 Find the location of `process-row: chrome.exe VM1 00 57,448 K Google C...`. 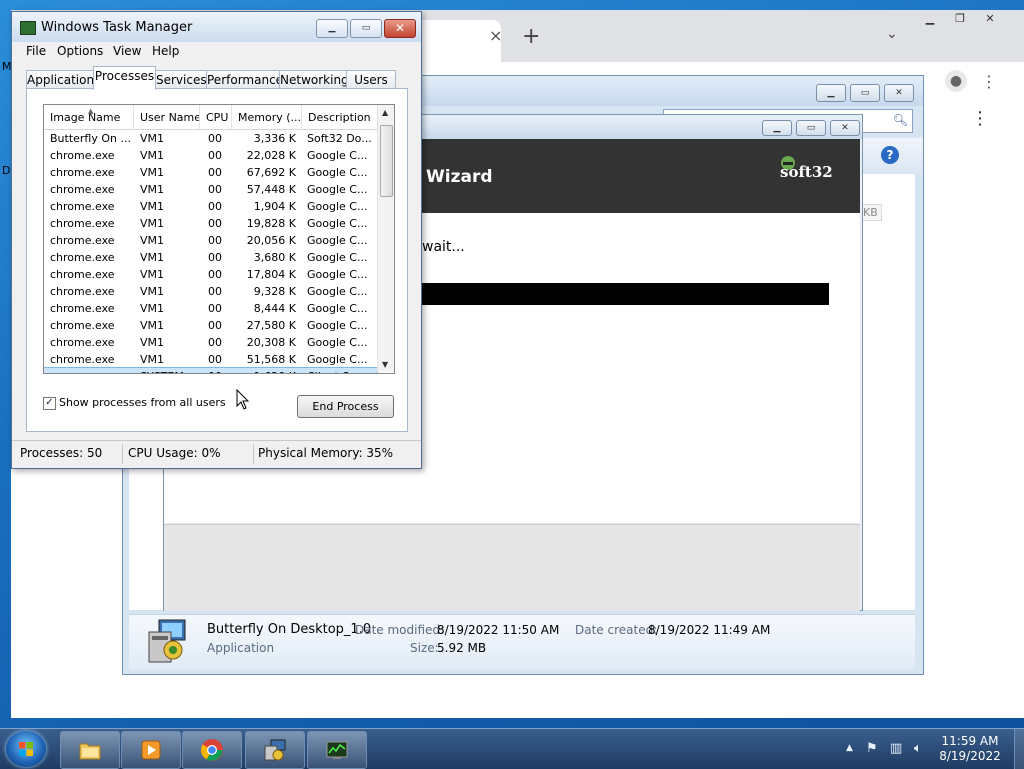

process-row: chrome.exe VM1 00 57,448 K Google C... is located at coordinates (210, 189).